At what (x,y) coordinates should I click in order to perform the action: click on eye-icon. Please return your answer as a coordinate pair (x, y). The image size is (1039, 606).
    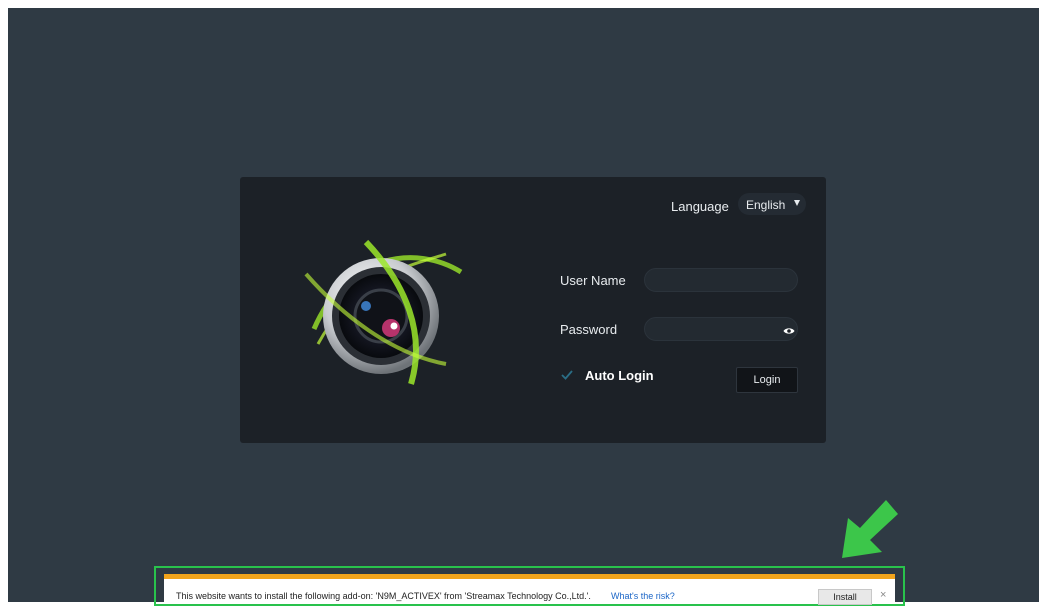
    Looking at the image, I should click on (789, 331).